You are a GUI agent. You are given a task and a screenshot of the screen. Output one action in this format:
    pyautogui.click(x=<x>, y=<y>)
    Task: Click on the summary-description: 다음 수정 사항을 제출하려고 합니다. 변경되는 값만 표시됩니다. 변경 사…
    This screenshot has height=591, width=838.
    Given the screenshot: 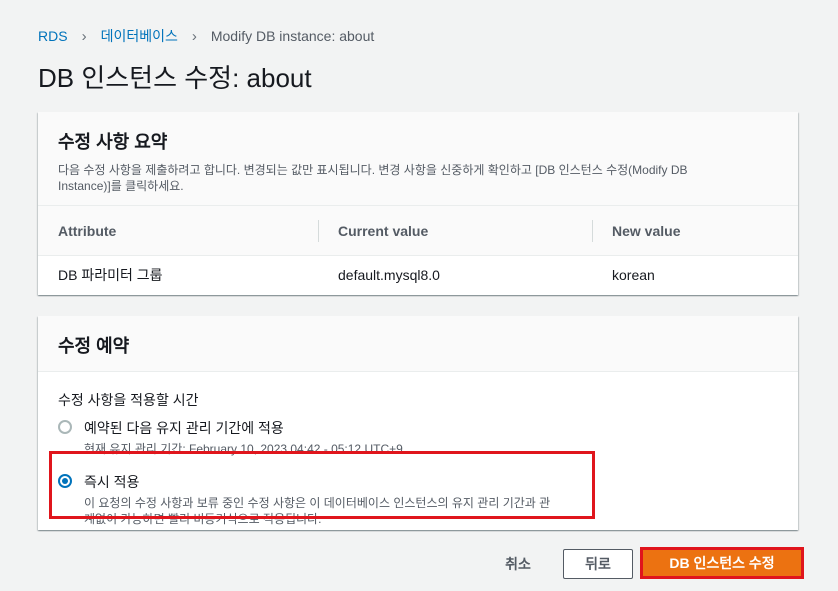 What is the action you would take?
    pyautogui.click(x=418, y=178)
    